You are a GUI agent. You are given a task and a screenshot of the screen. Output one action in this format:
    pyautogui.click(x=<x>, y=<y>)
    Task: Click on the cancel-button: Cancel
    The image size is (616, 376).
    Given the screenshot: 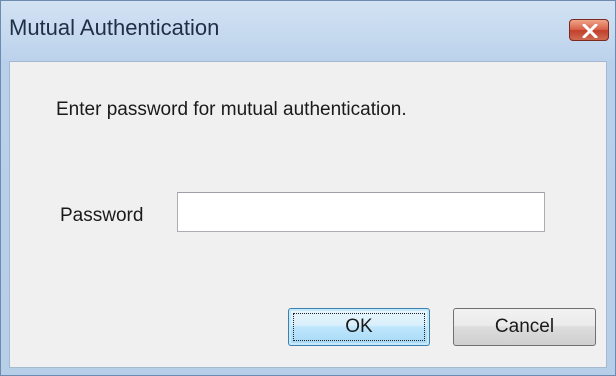 What is the action you would take?
    pyautogui.click(x=524, y=327)
    